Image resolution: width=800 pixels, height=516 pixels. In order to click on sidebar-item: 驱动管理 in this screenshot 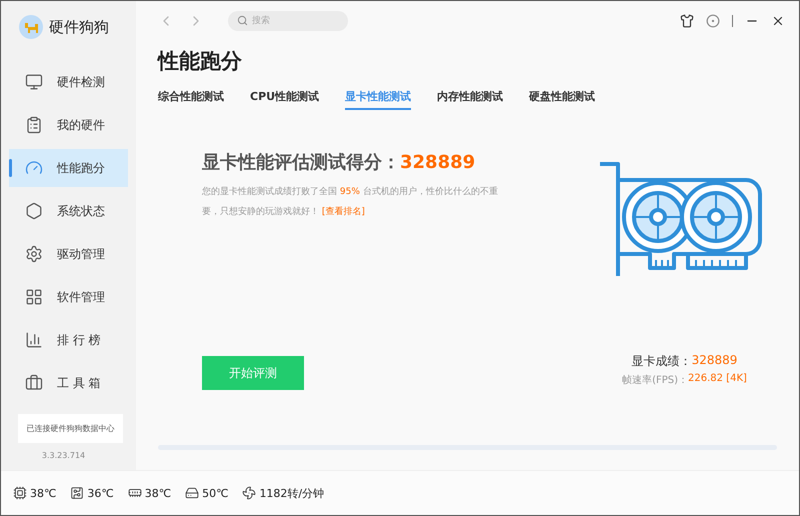, I will do `click(68, 254)`.